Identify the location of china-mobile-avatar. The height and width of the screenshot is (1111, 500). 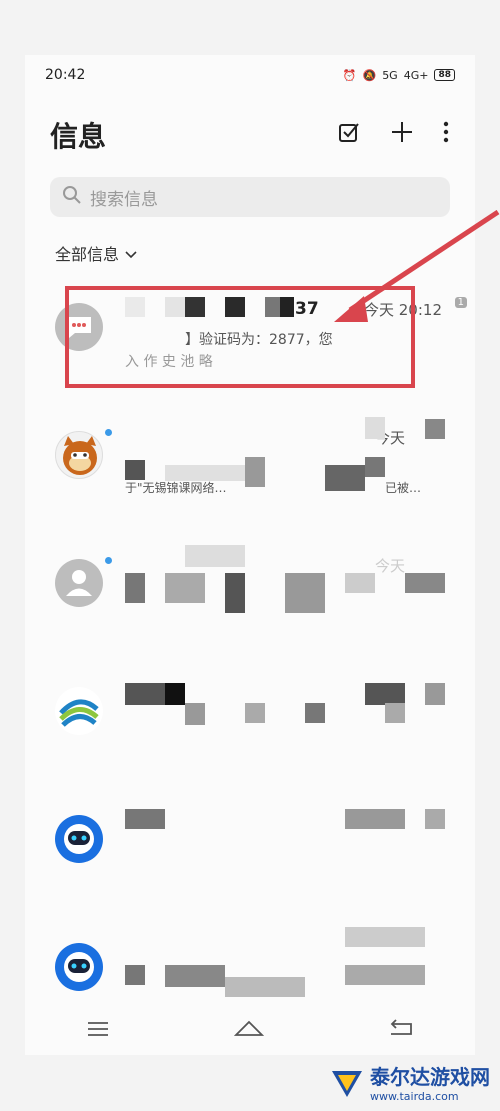
(79, 711).